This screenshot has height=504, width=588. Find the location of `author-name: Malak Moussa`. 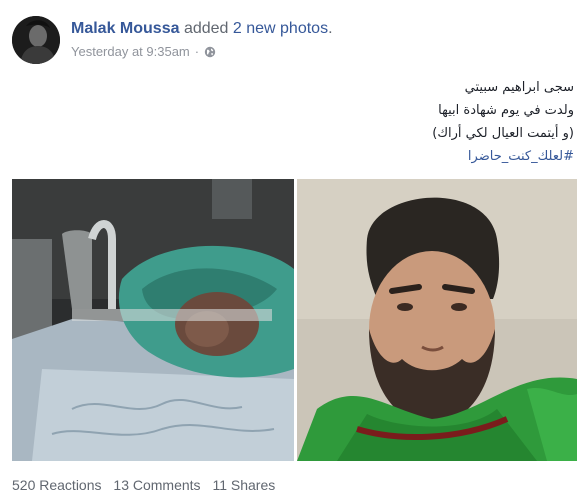

author-name: Malak Moussa is located at coordinates (125, 28).